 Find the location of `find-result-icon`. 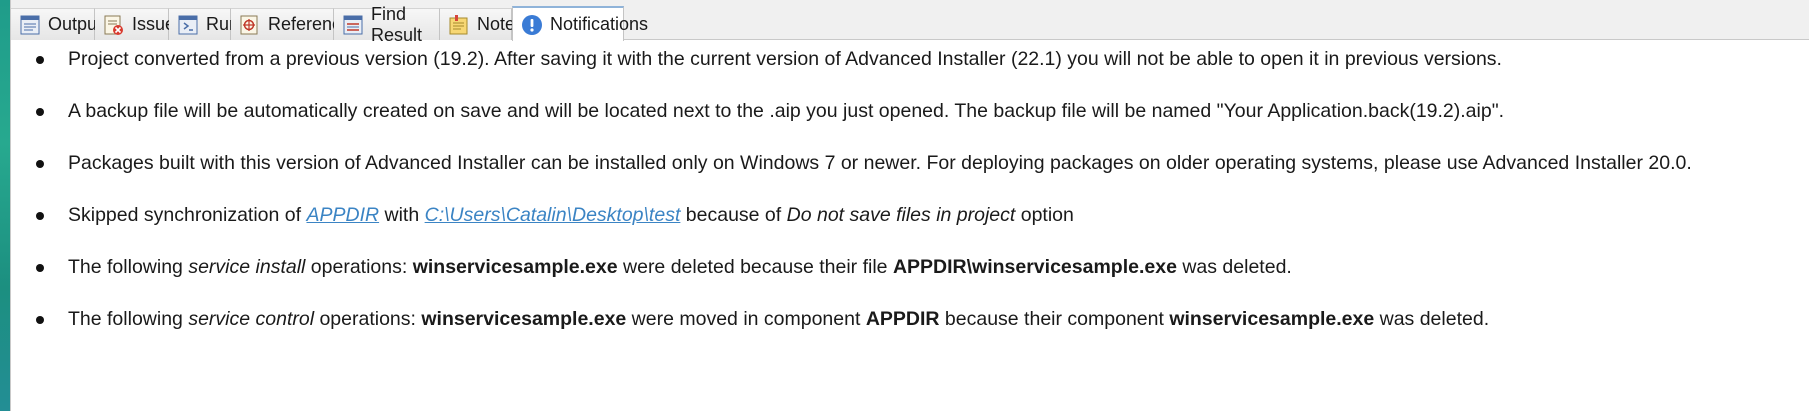

find-result-icon is located at coordinates (353, 25).